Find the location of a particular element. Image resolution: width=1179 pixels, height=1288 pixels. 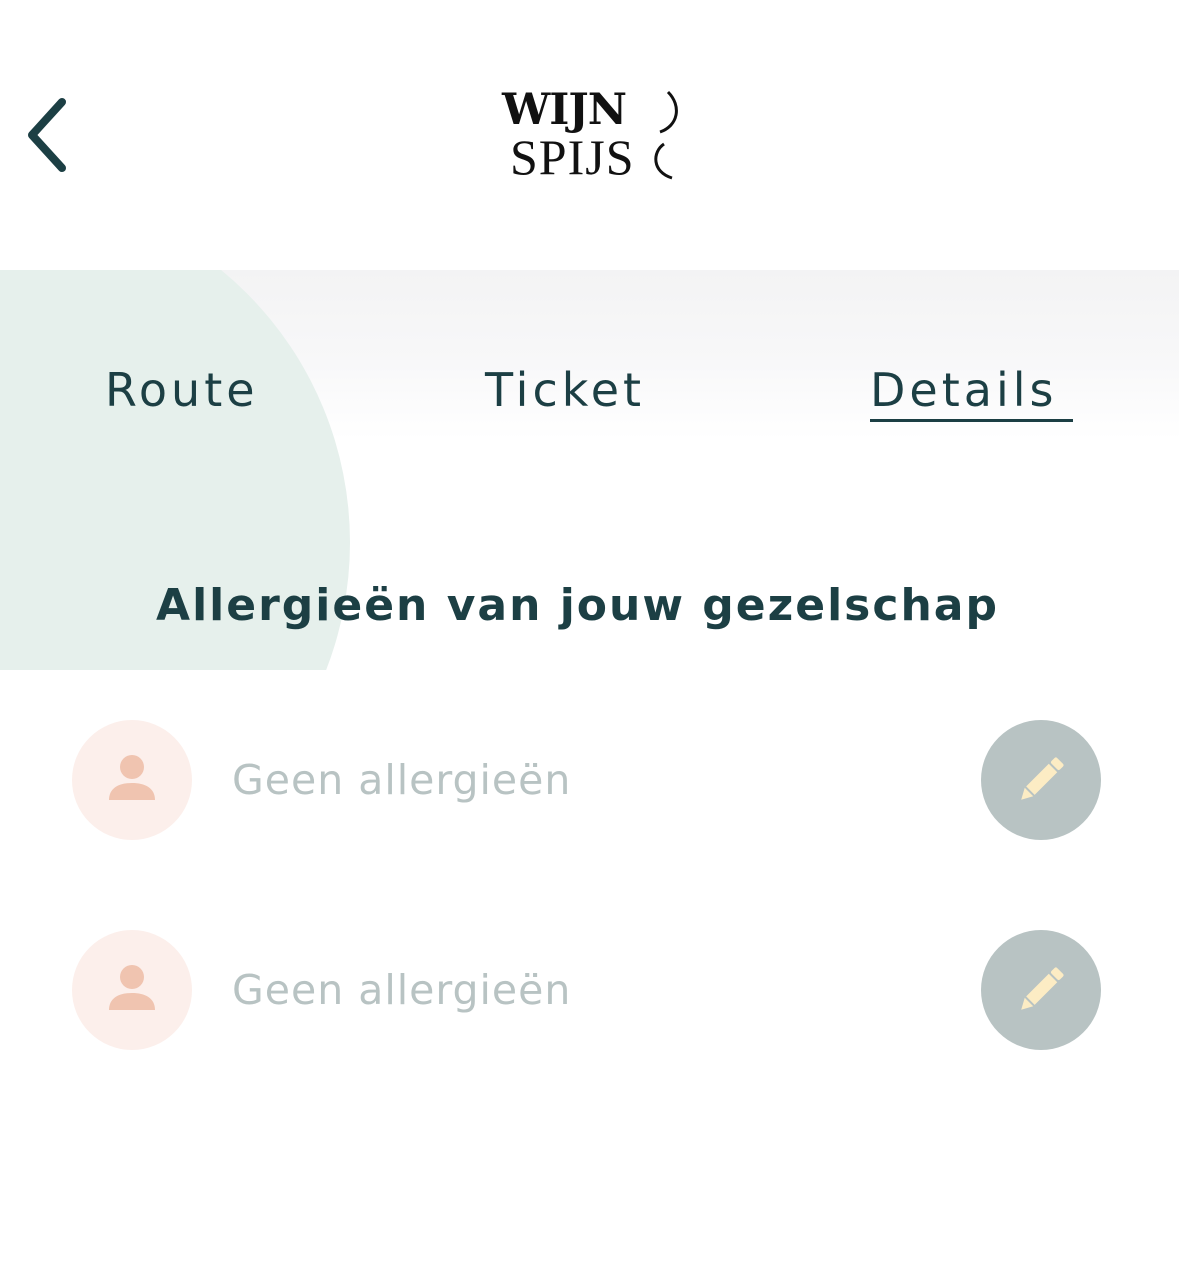

logo-swirl-icon is located at coordinates (666, 135).